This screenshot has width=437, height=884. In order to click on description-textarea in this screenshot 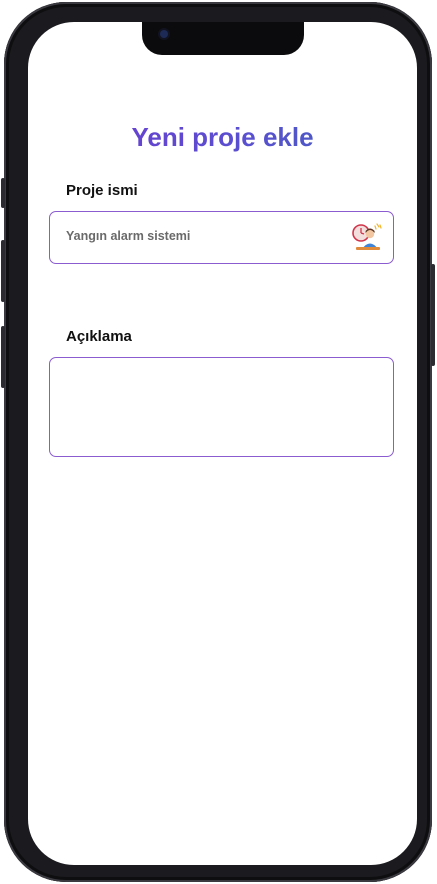, I will do `click(221, 407)`.